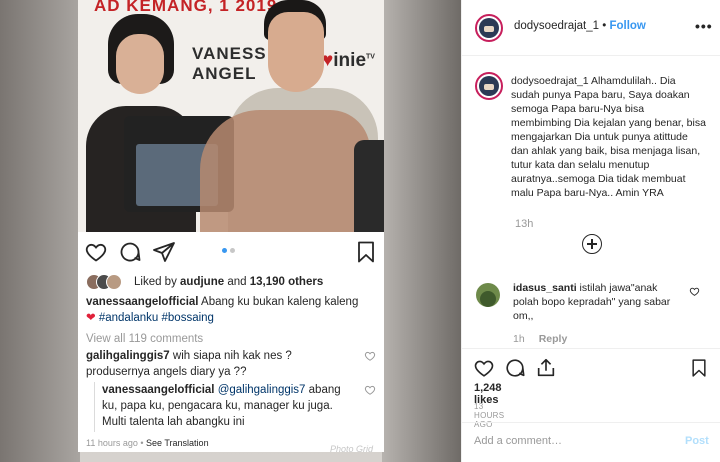  Describe the element at coordinates (158, 390) in the screenshot. I see `comment-user: vanessaangelofficial` at that location.